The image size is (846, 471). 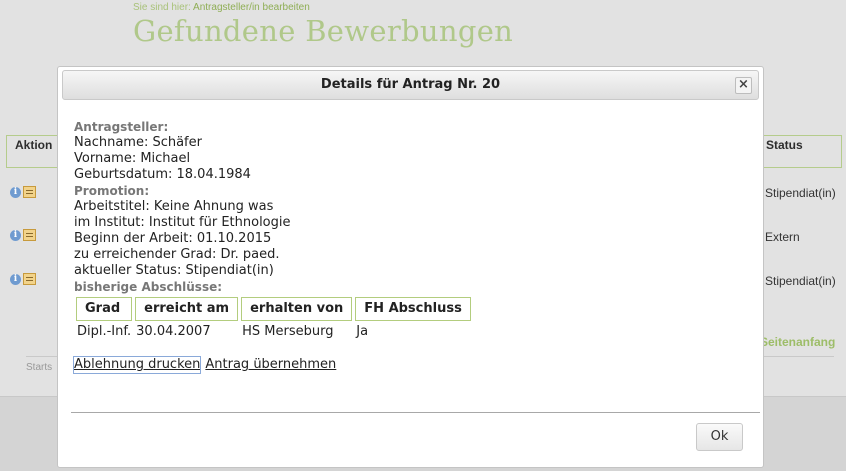 I want to click on dialog-divider, so click(x=415, y=412).